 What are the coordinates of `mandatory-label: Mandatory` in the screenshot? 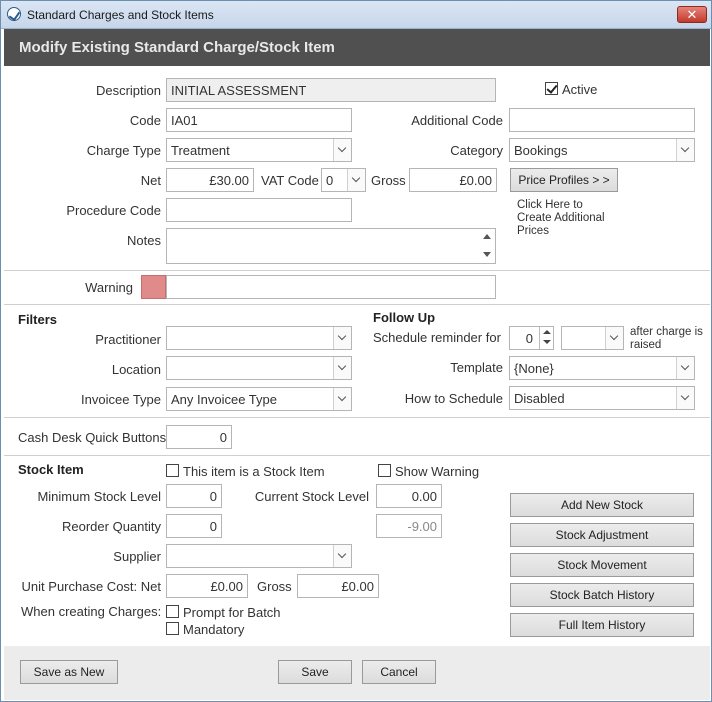 It's located at (214, 629).